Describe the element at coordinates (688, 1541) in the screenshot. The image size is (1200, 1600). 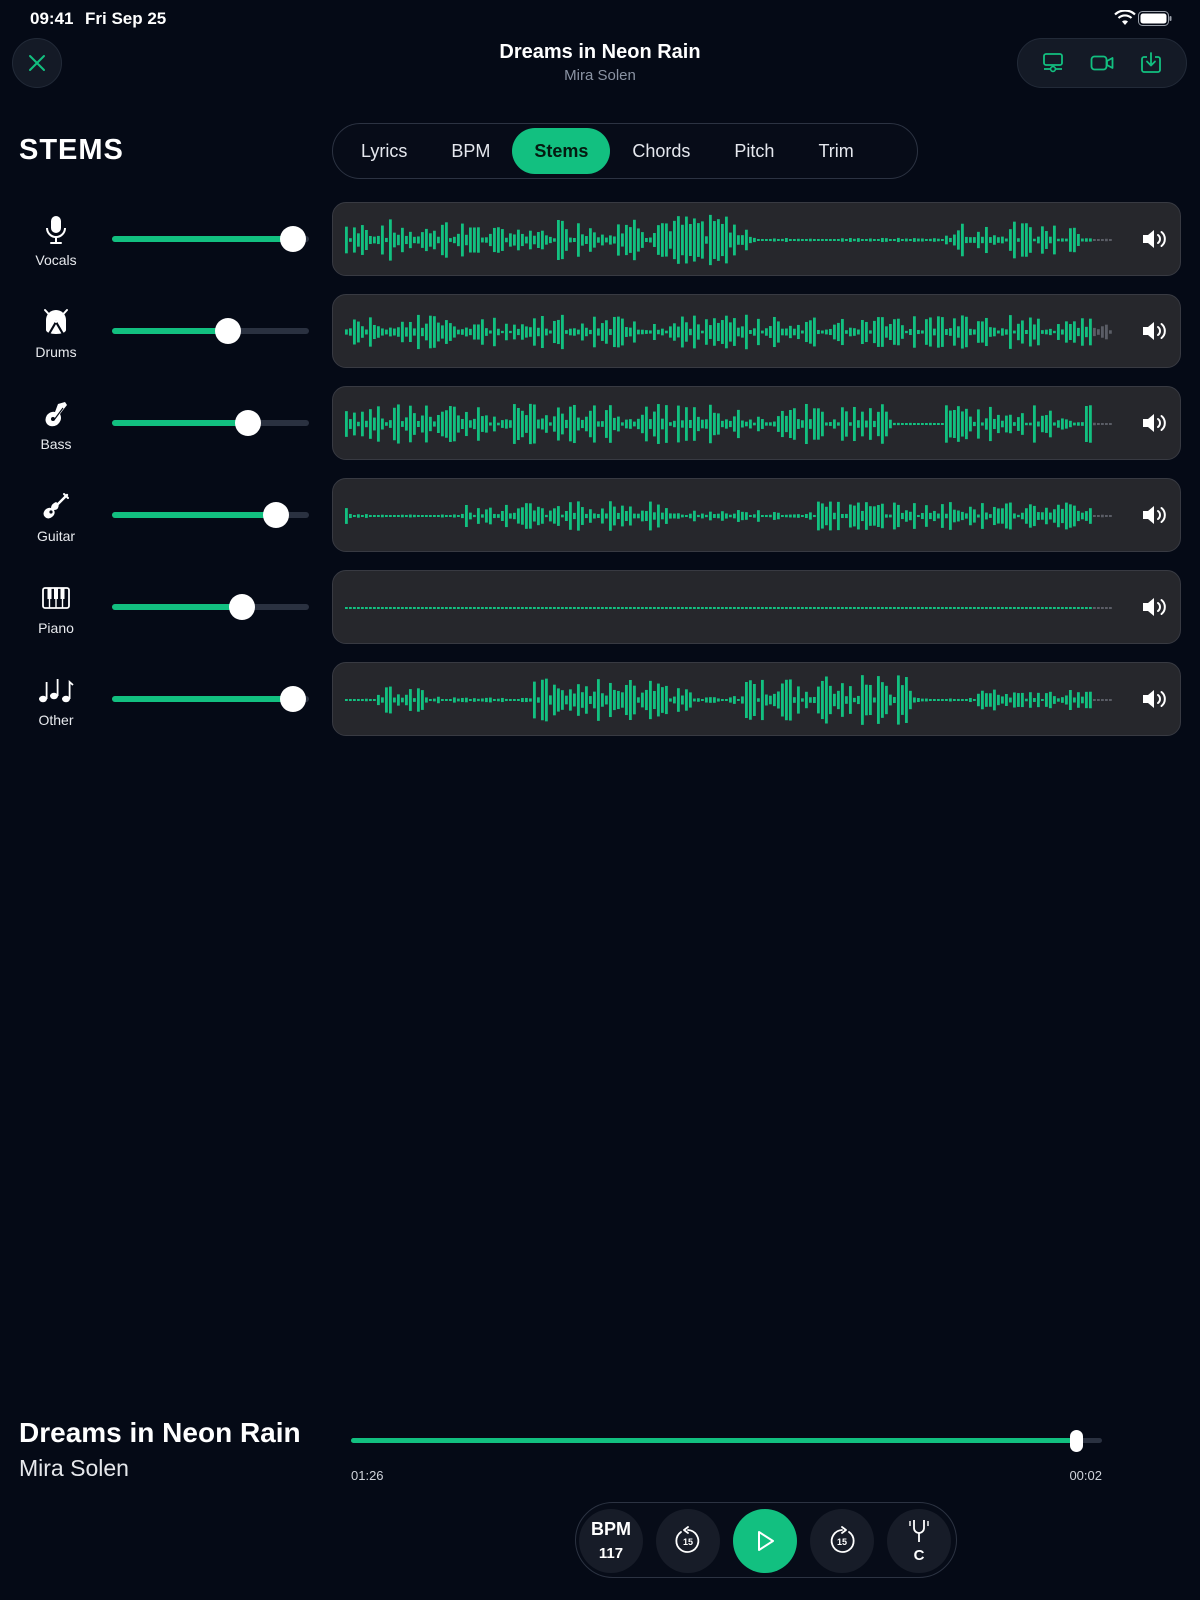
I see `skip-back-button: 15` at that location.